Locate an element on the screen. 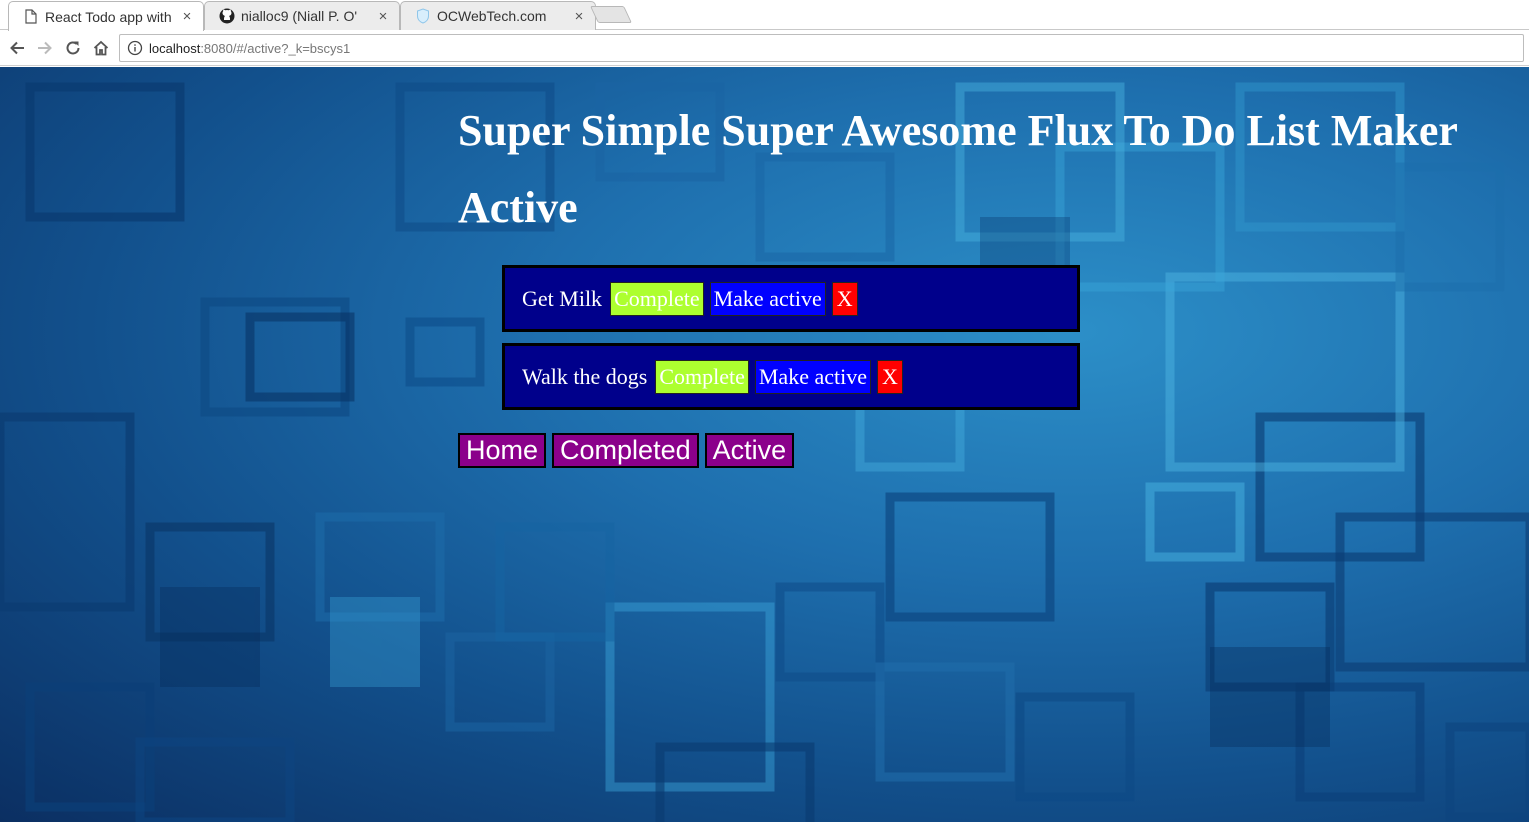 This screenshot has width=1529, height=822. tab-github: nialloc9 (Niall P. O' × is located at coordinates (302, 15).